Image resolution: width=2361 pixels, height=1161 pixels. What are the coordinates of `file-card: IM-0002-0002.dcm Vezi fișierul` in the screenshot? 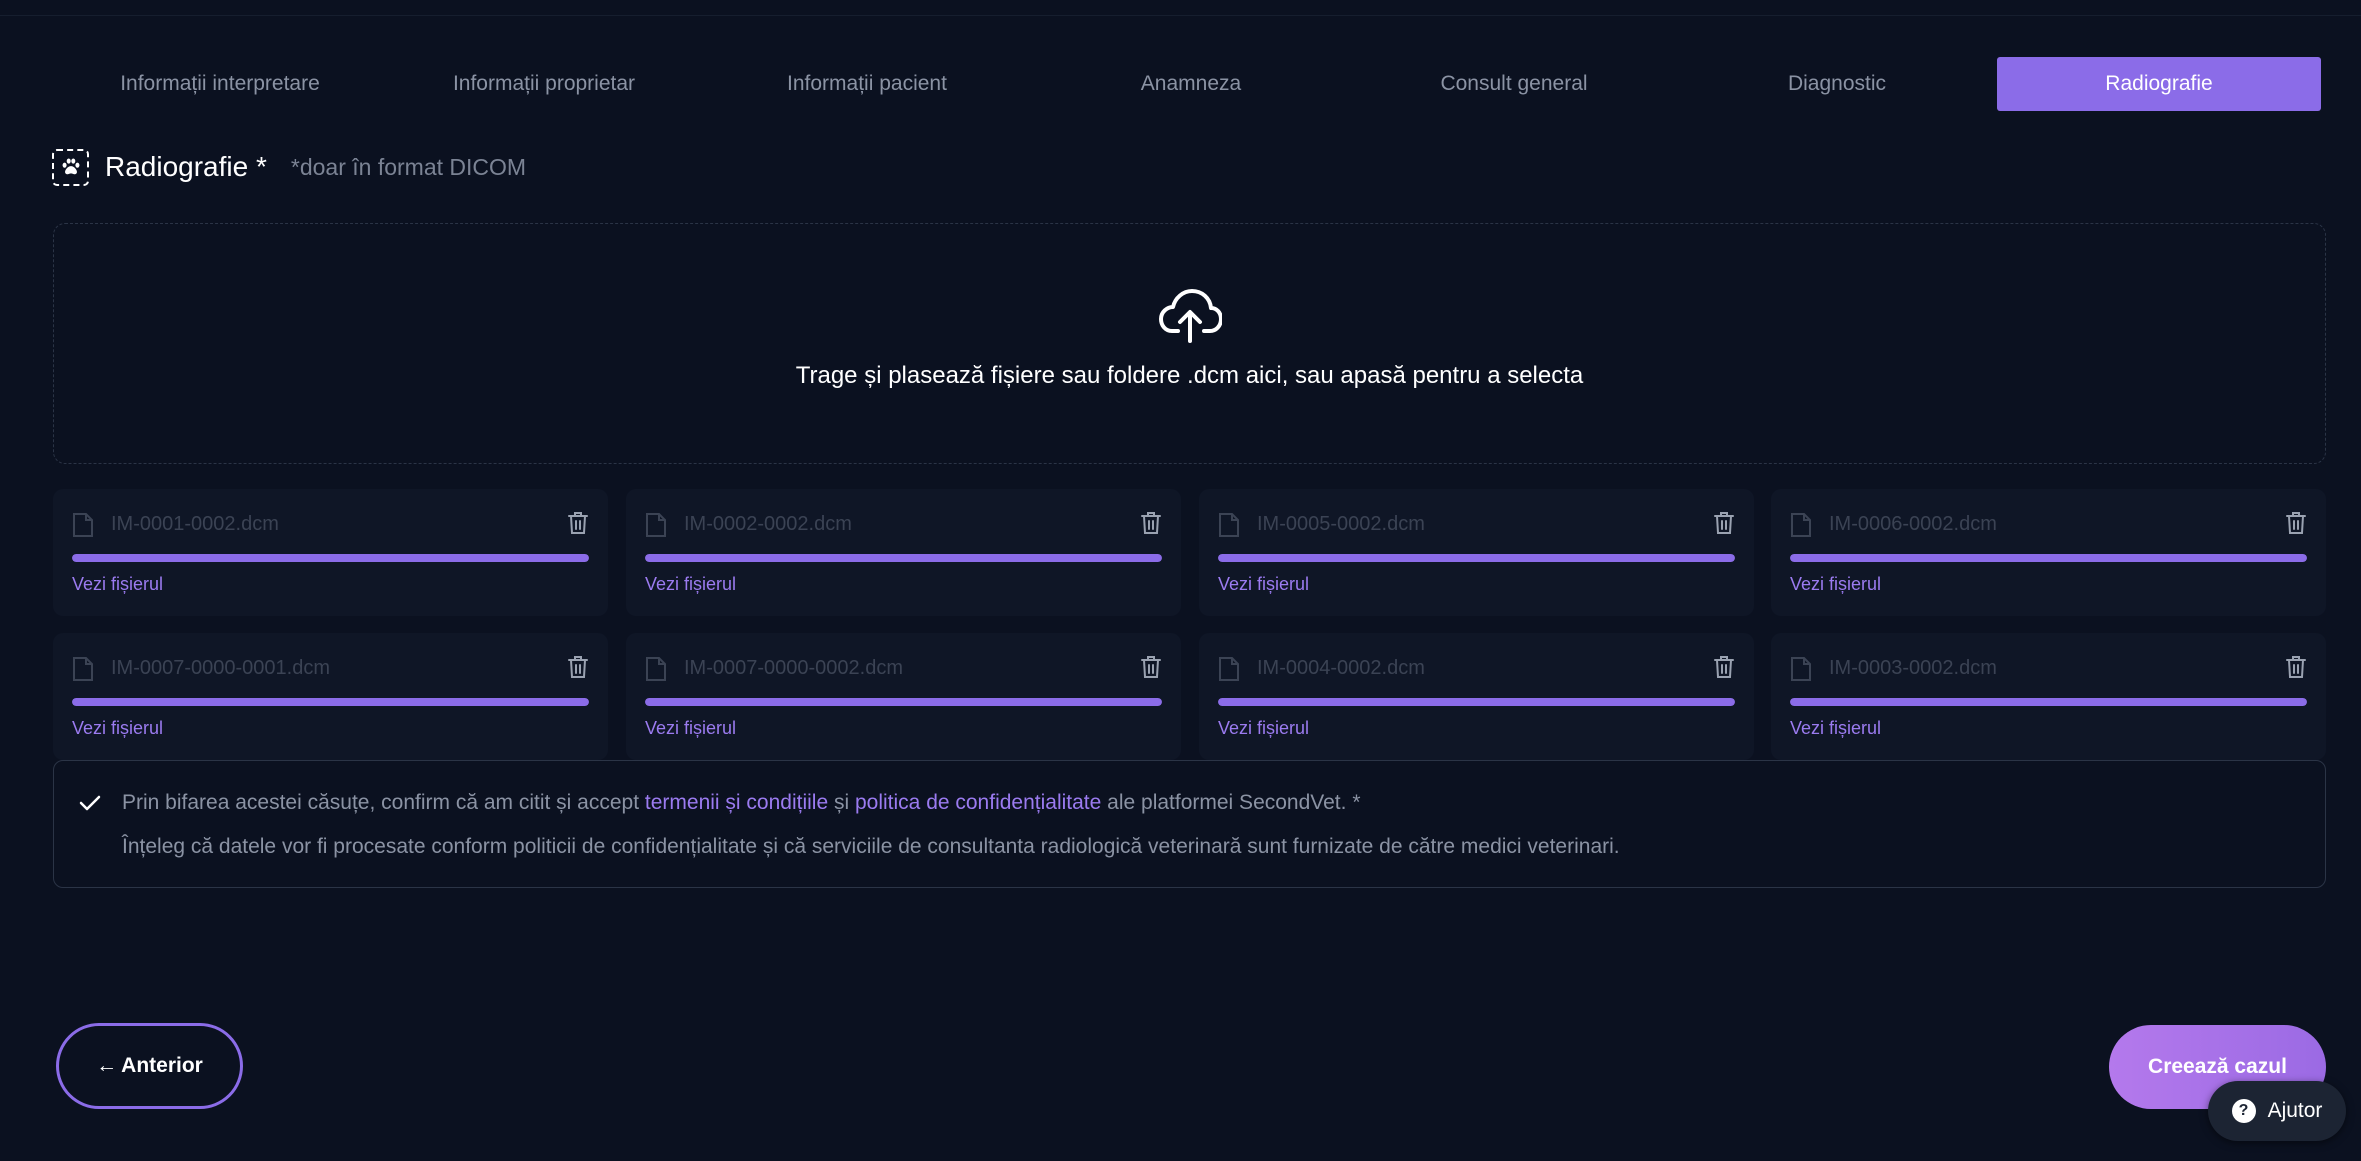 It's located at (903, 552).